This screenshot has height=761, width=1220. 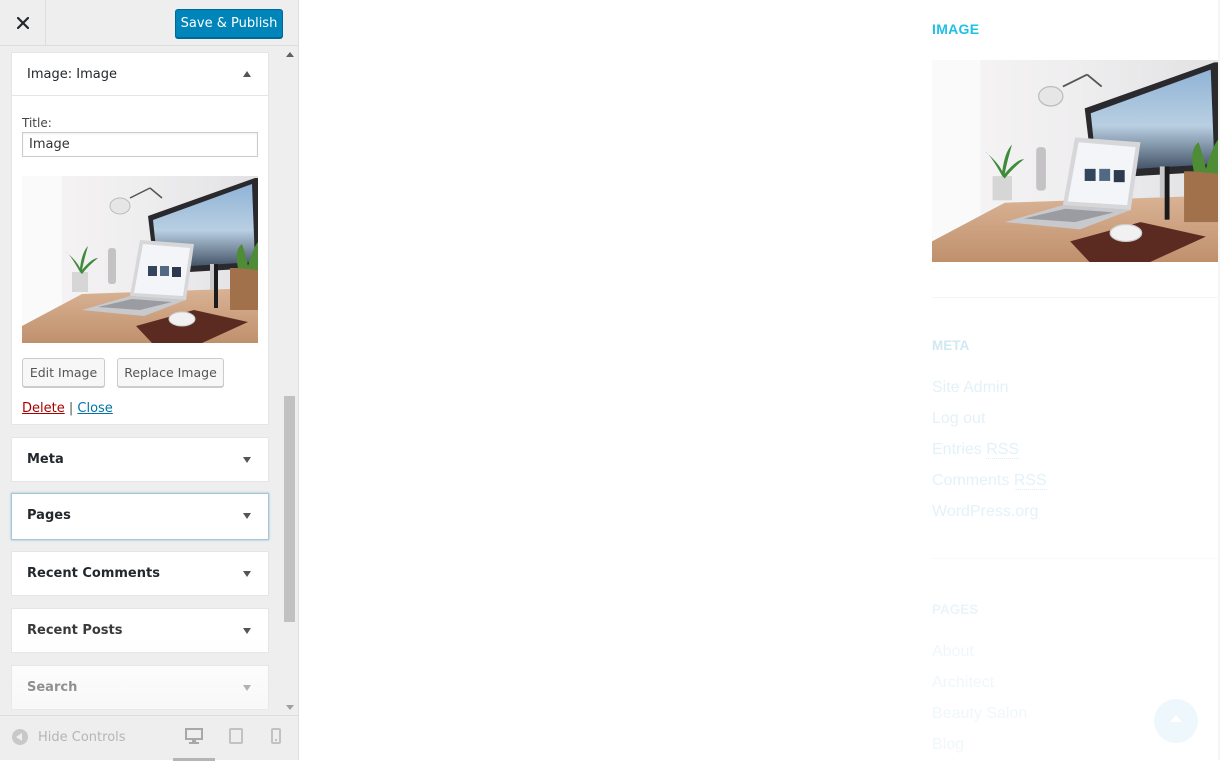 I want to click on log-out-link: Log out, so click(x=958, y=419).